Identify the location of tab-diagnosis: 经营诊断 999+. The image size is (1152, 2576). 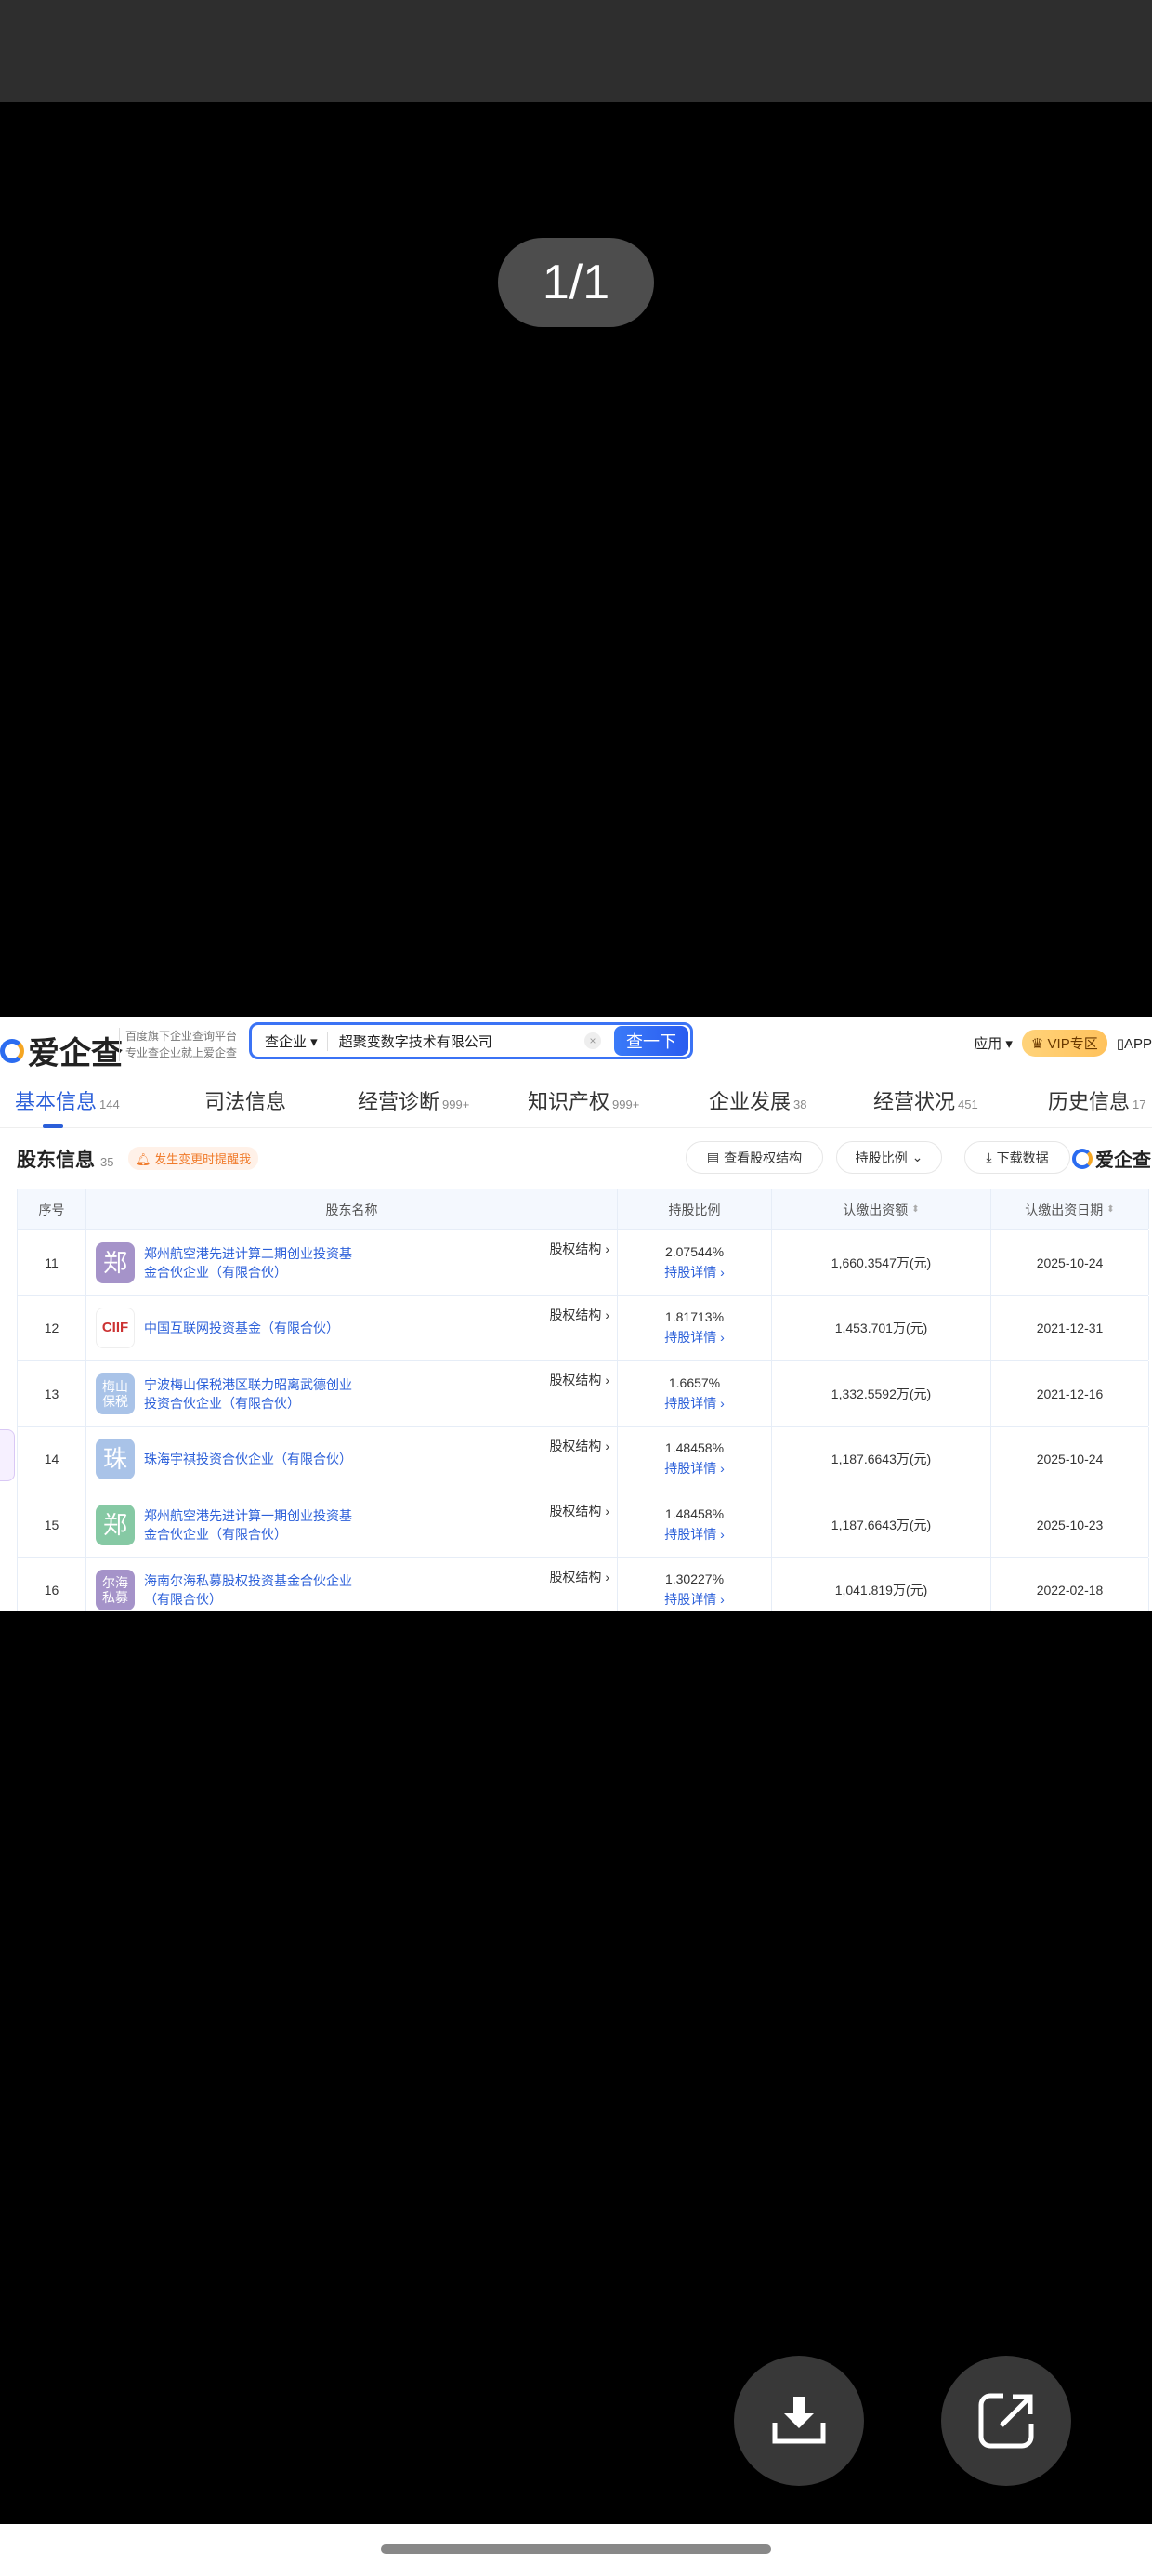
(413, 1100).